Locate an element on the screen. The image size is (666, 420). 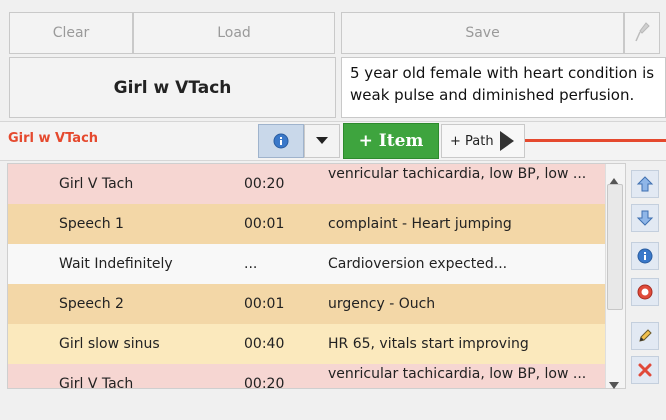
item-name: Speech 1 is located at coordinates (91, 224).